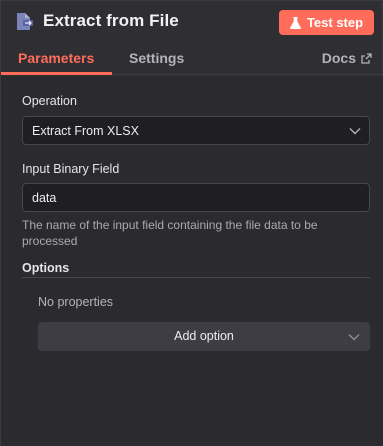  What do you see at coordinates (338, 58) in the screenshot?
I see `docs-label: Docs` at bounding box center [338, 58].